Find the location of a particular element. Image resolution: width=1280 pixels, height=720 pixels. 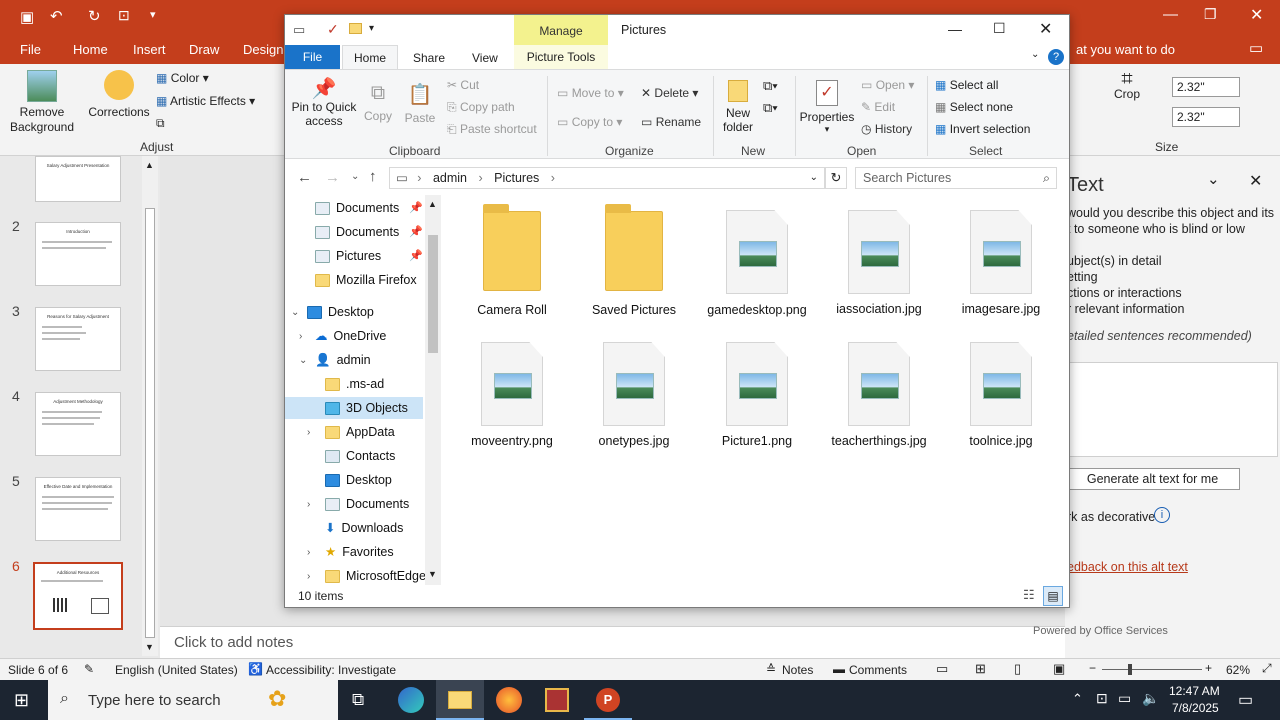

show-hidden-icons-icon: ⌃ is located at coordinates (1077, 699).